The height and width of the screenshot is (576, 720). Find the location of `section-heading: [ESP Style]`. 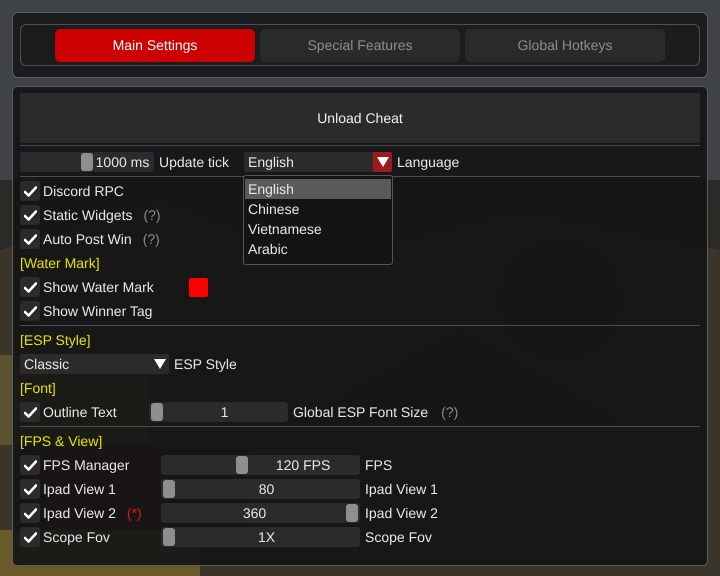

section-heading: [ESP Style] is located at coordinates (55, 340).